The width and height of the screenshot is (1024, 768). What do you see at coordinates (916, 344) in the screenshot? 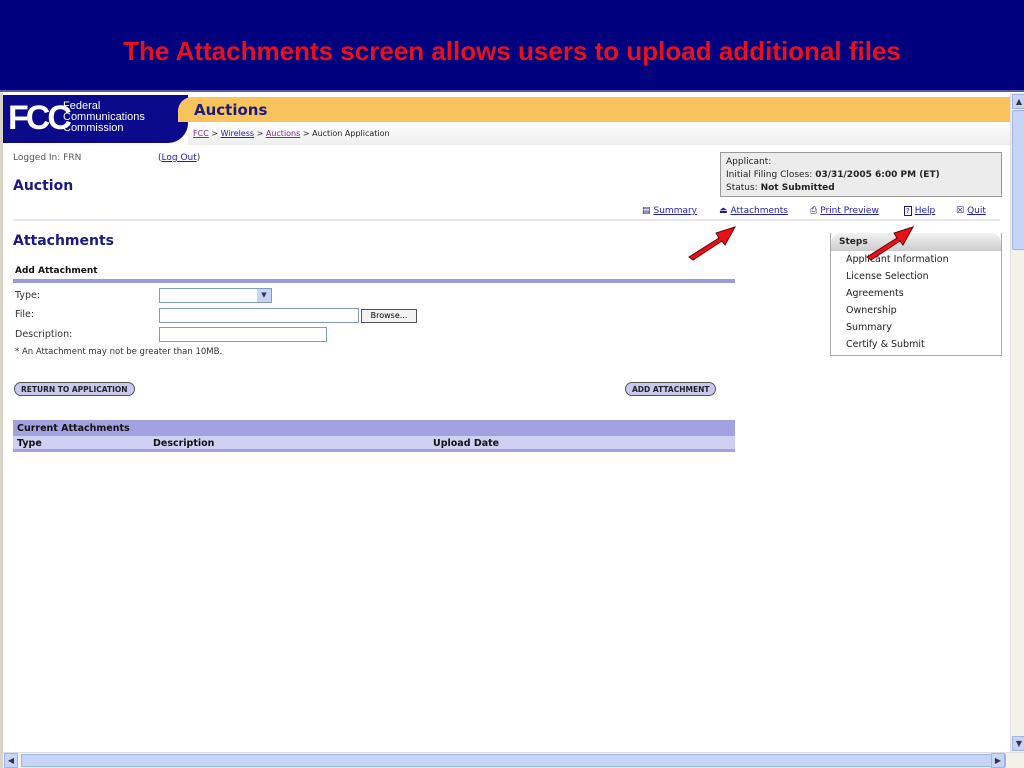
I see `step-certify-submit: Certify & Submit` at bounding box center [916, 344].